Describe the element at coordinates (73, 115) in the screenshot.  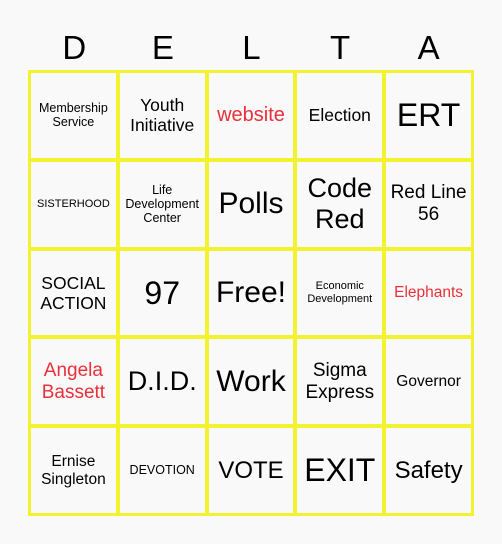
I see `bingo-cell: Membership Service` at that location.